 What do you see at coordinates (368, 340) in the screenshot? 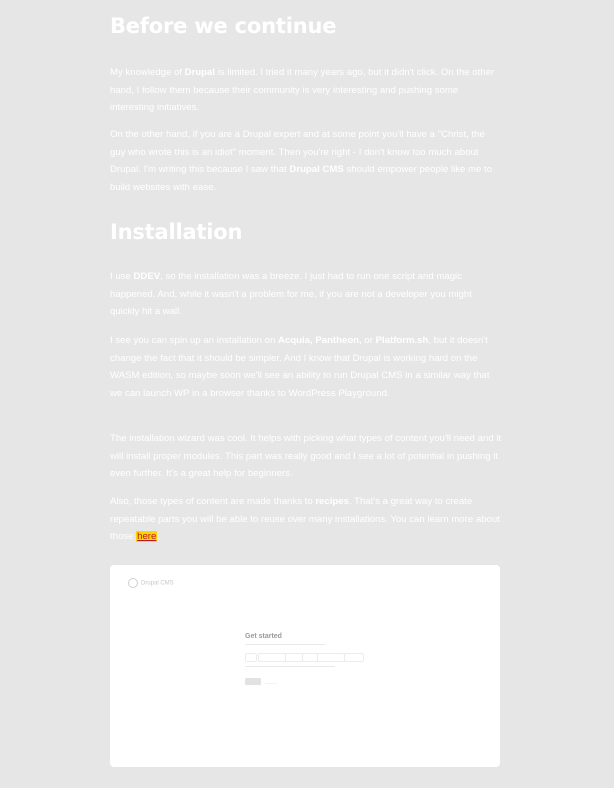
I see `text: or` at bounding box center [368, 340].